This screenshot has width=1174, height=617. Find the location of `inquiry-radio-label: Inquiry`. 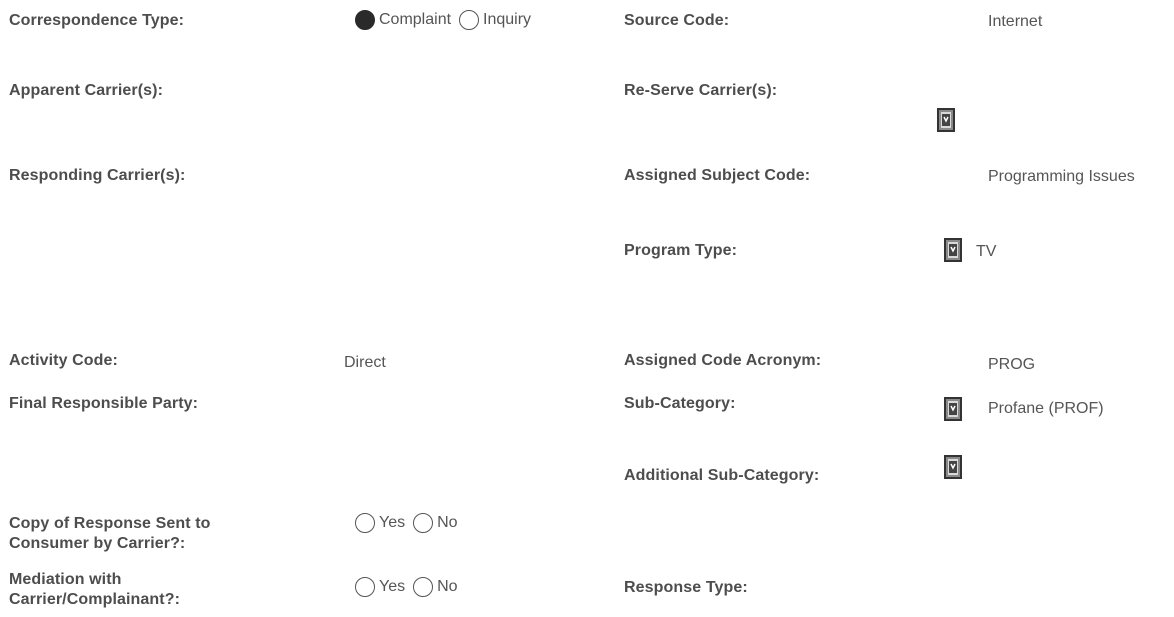

inquiry-radio-label: Inquiry is located at coordinates (507, 19).